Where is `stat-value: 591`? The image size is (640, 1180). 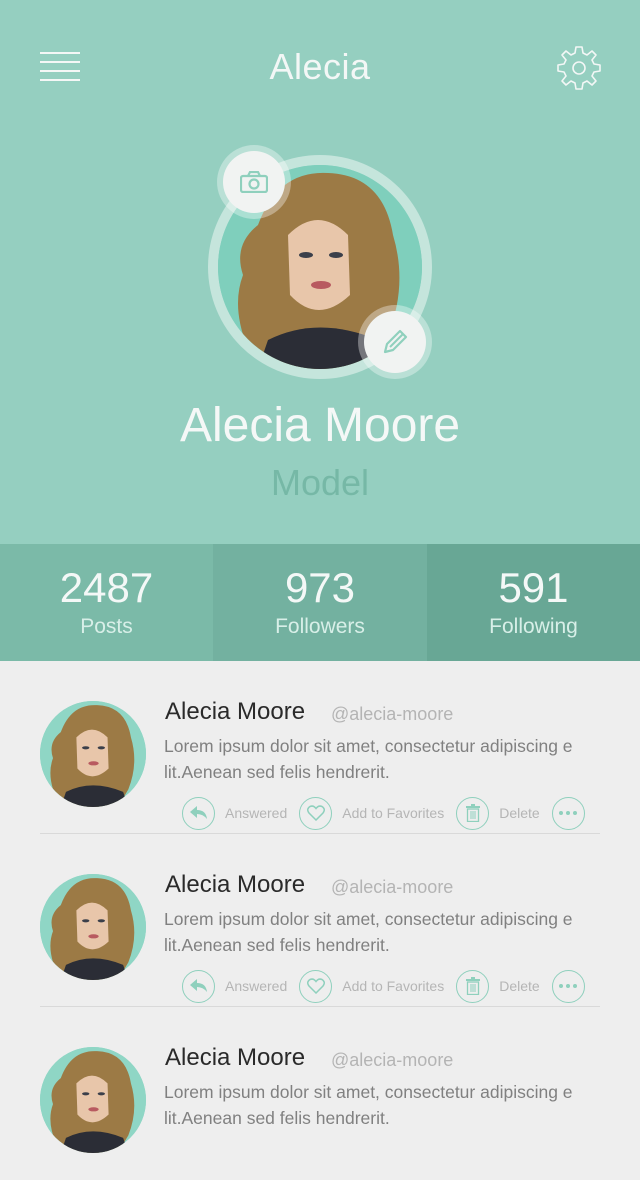 stat-value: 591 is located at coordinates (533, 587).